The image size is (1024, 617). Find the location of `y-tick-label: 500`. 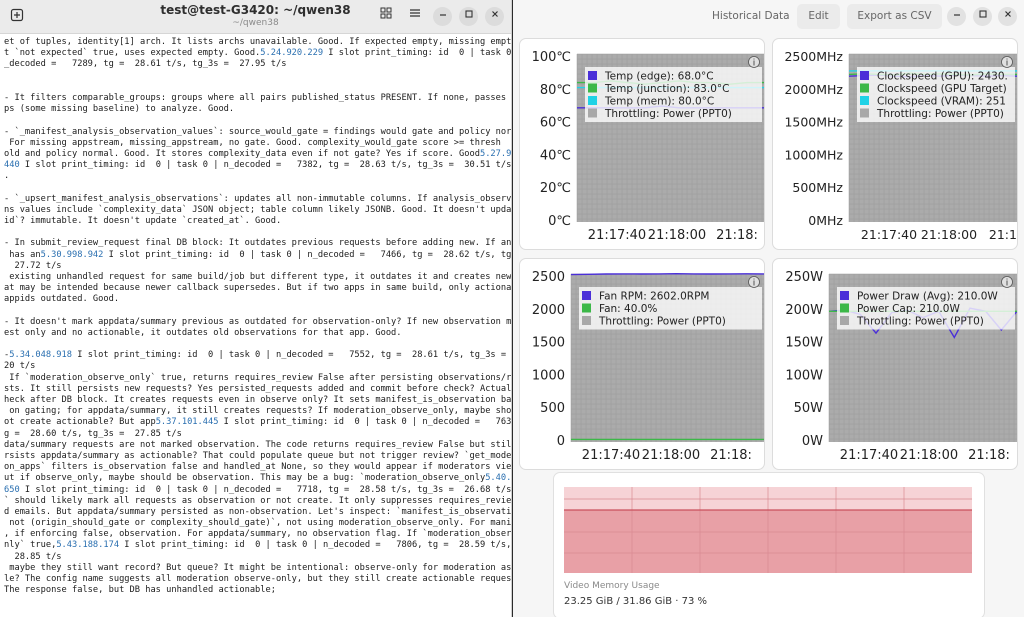

y-tick-label: 500 is located at coordinates (552, 408).